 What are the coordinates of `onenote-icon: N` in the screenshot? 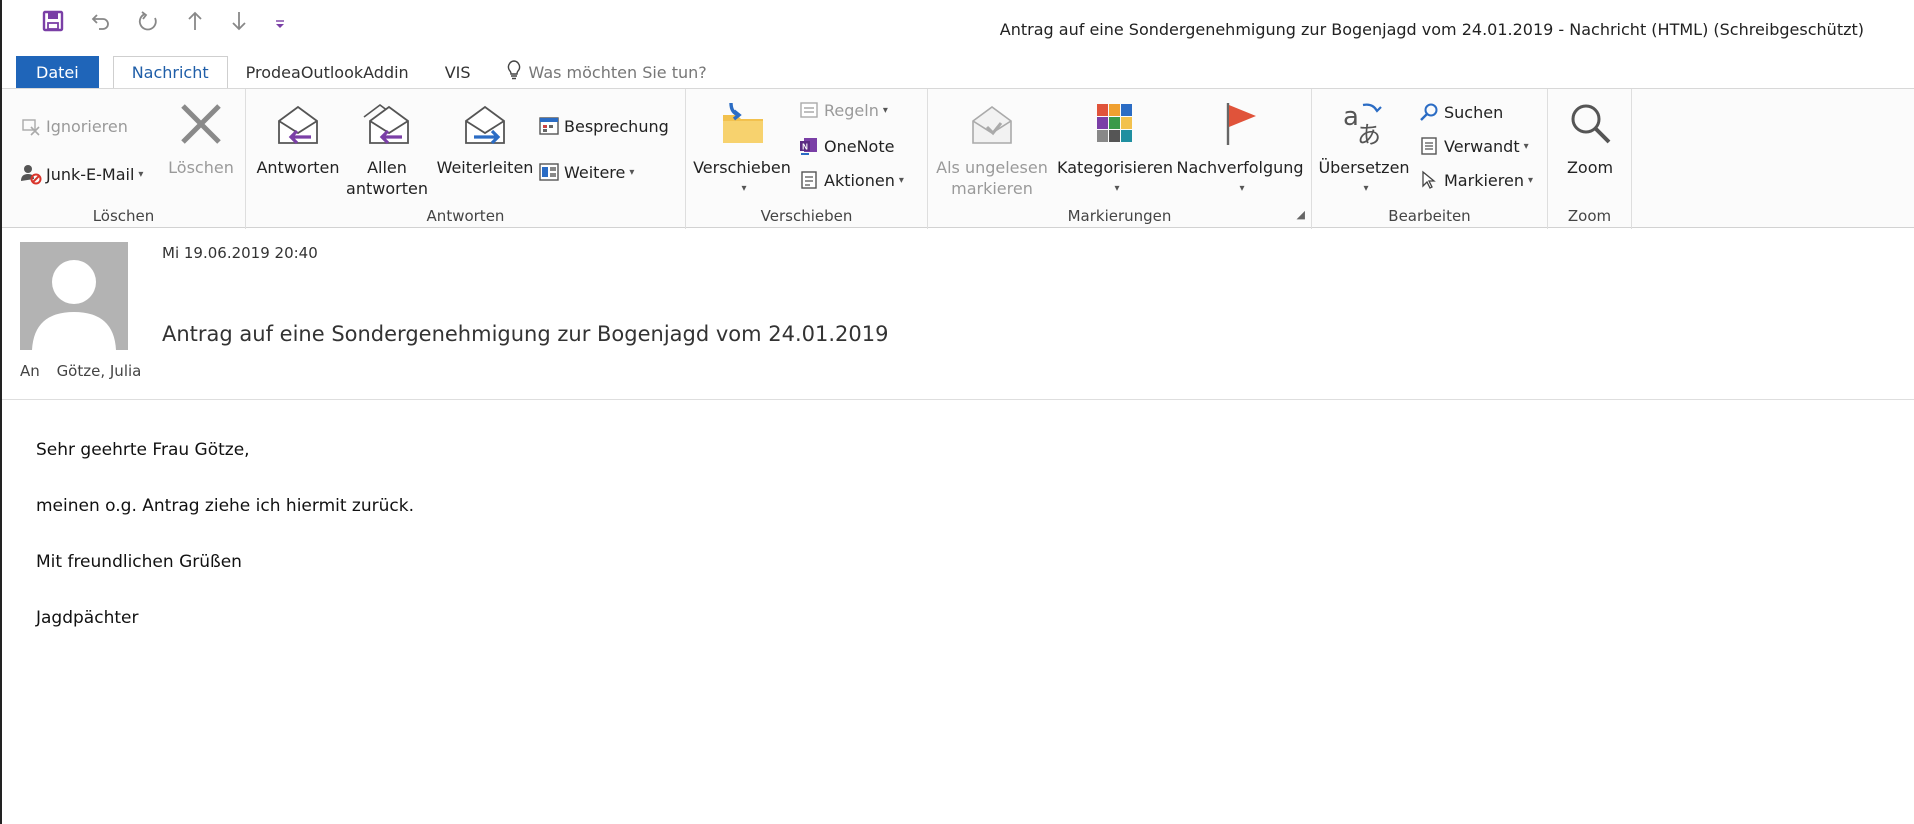 It's located at (809, 146).